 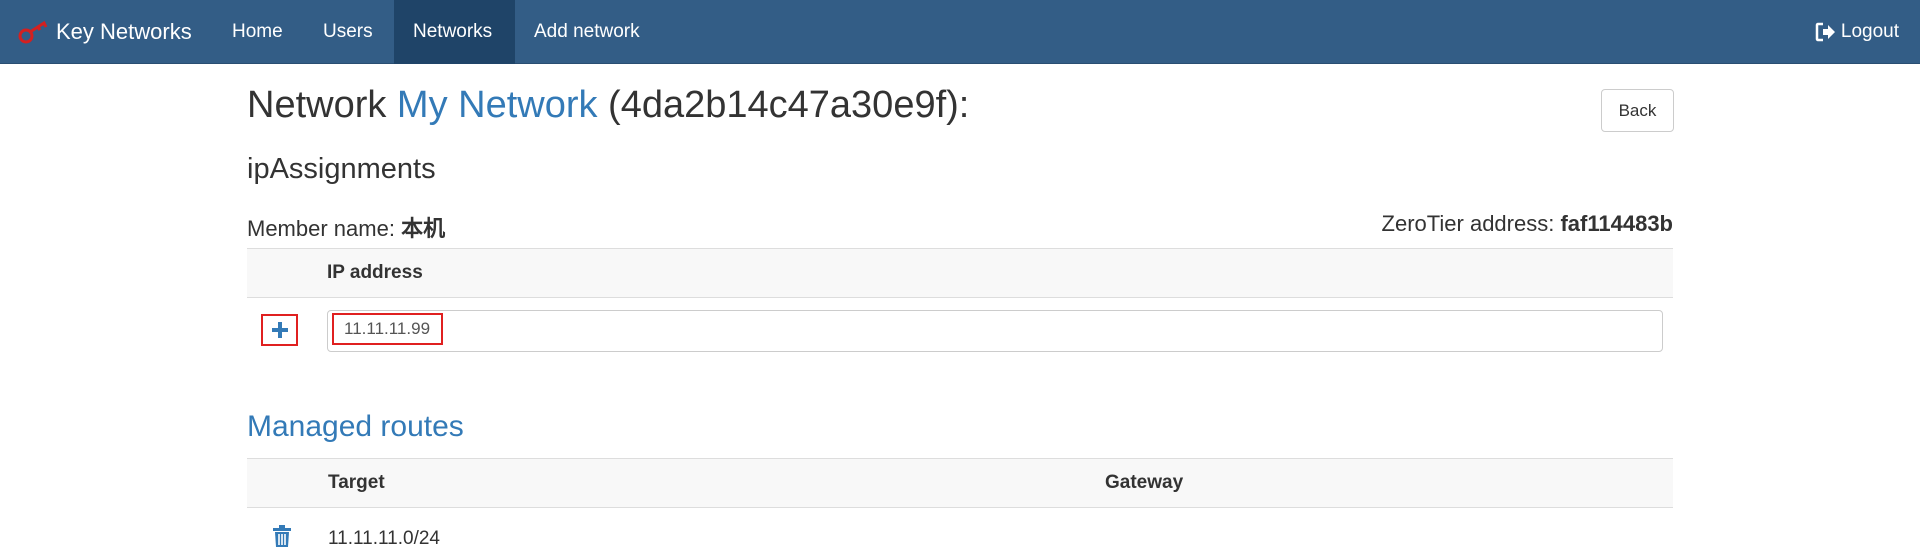 What do you see at coordinates (1144, 482) in the screenshot?
I see `column-gateway: Gateway` at bounding box center [1144, 482].